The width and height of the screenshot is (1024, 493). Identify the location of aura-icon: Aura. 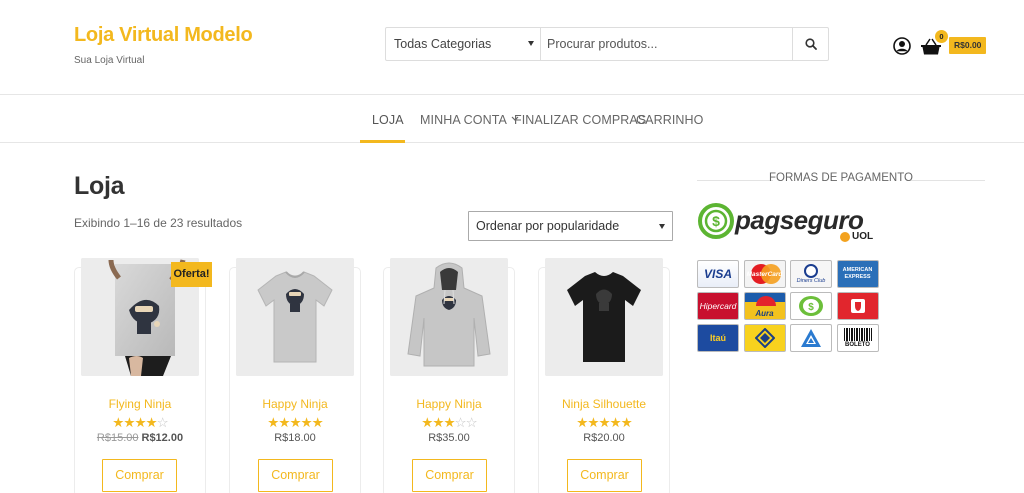
(764, 306).